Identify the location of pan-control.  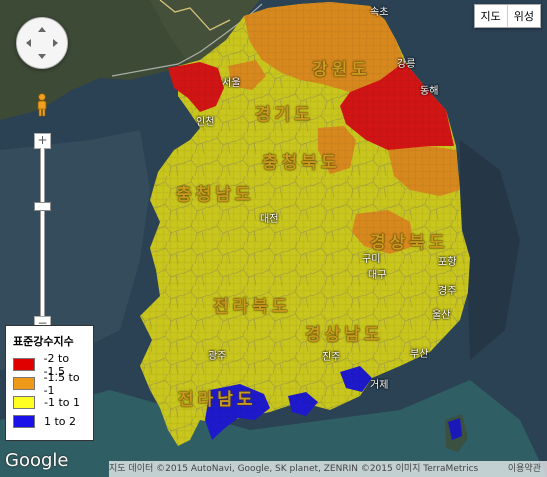
(42, 43).